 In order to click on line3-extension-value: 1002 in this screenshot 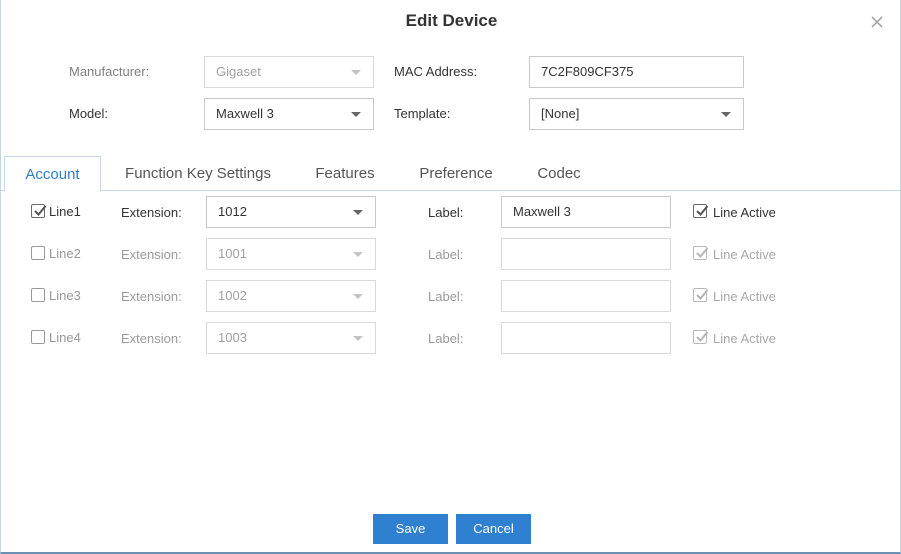, I will do `click(232, 295)`.